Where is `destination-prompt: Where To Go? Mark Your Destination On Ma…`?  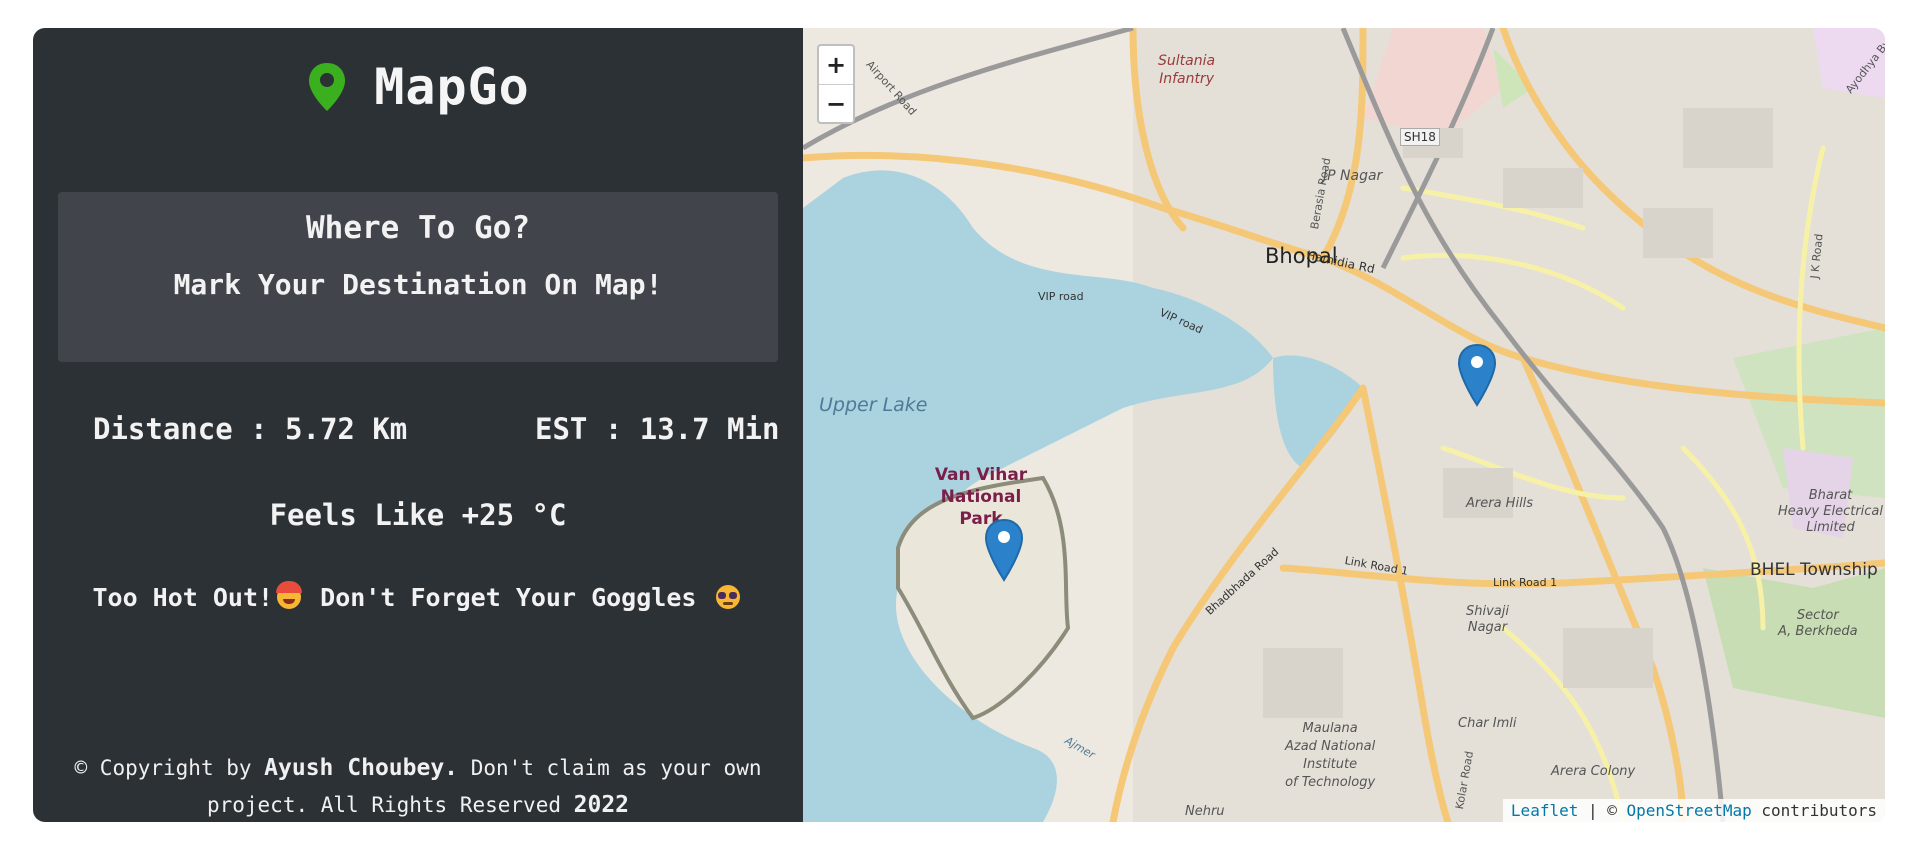
destination-prompt: Where To Go? Mark Your Destination On Ma… is located at coordinates (418, 277).